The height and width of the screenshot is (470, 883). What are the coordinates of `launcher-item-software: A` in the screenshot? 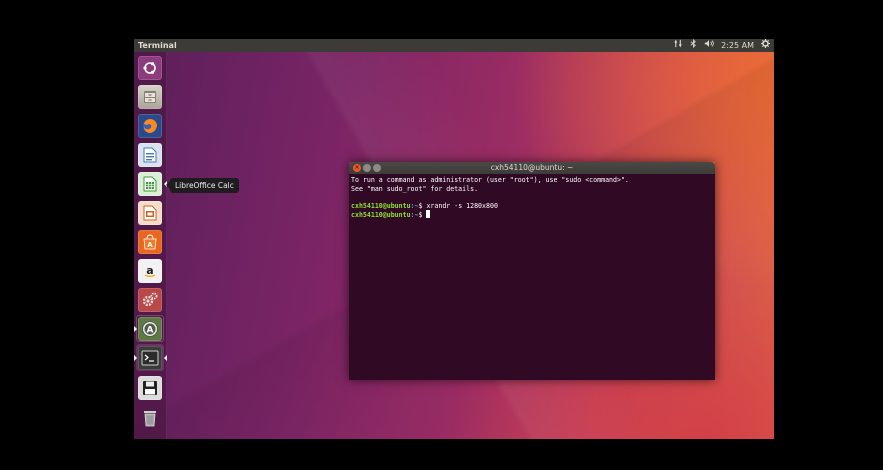 It's located at (150, 241).